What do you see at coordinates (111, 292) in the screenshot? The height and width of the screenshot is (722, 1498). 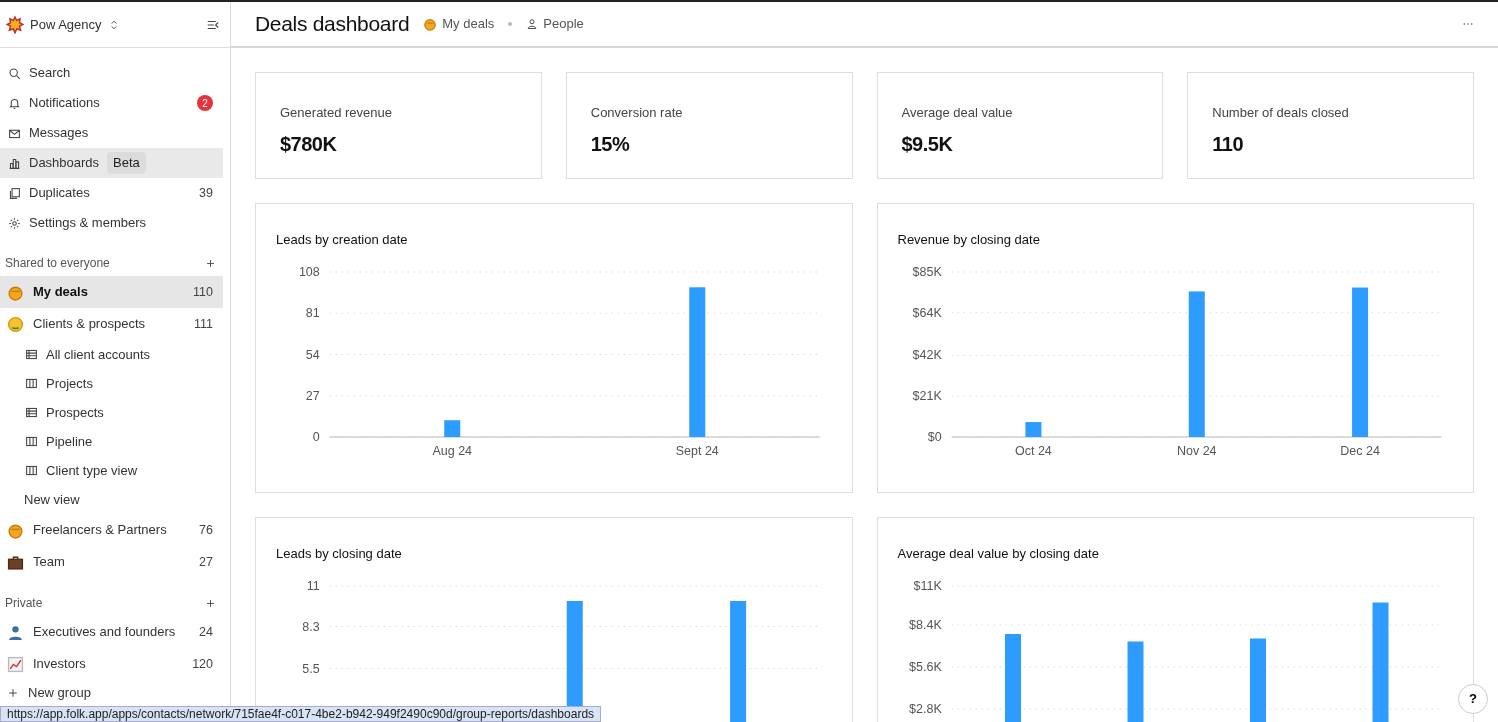 I see `sidebar-group: My deals 110` at bounding box center [111, 292].